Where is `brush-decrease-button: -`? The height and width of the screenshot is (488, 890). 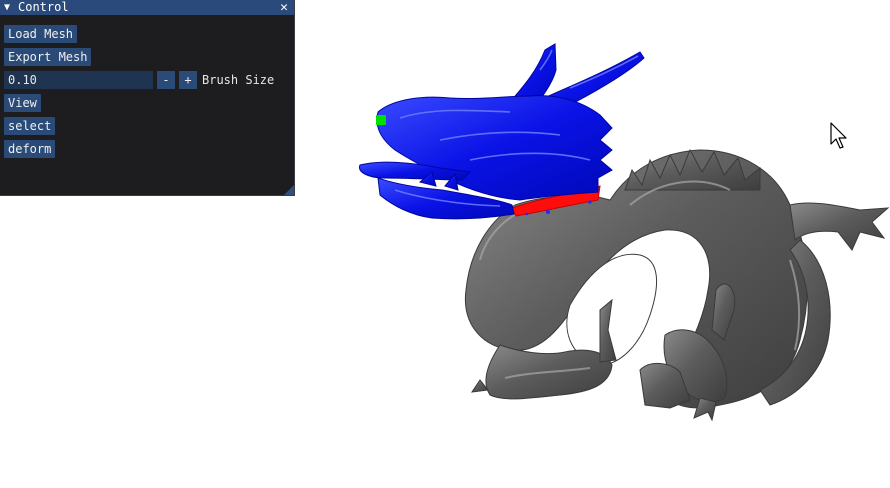 brush-decrease-button: - is located at coordinates (166, 80).